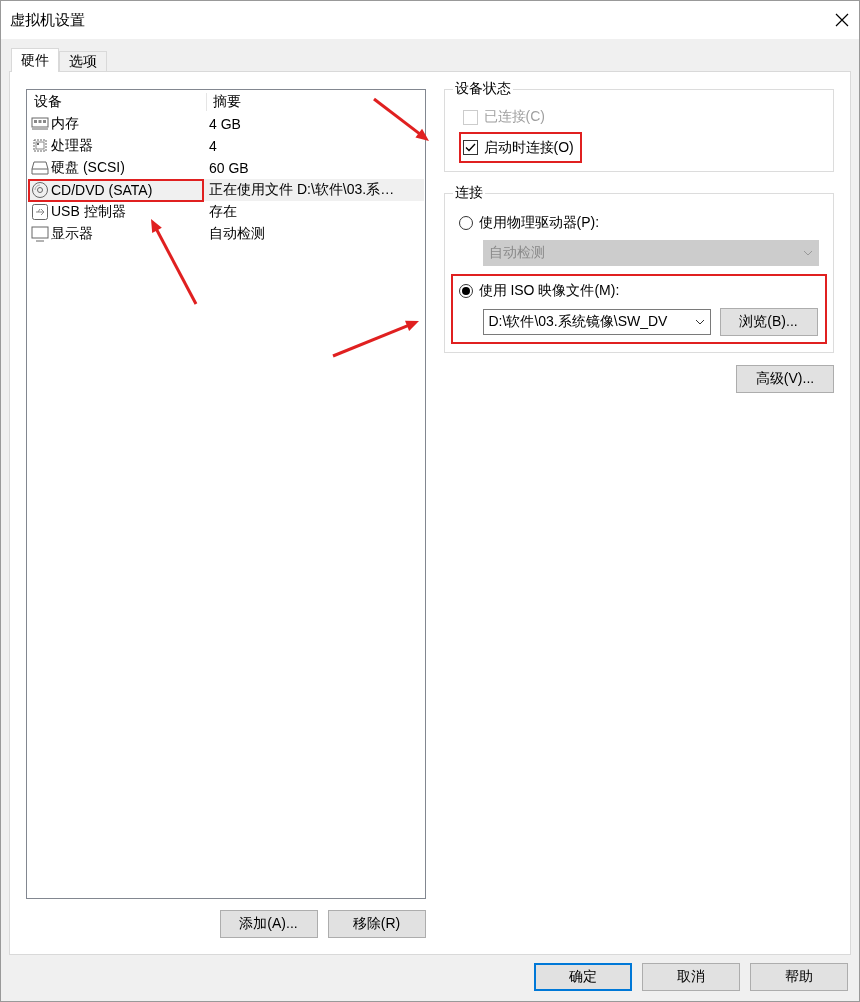 The image size is (860, 1002). I want to click on column-header: 设备, so click(117, 102).